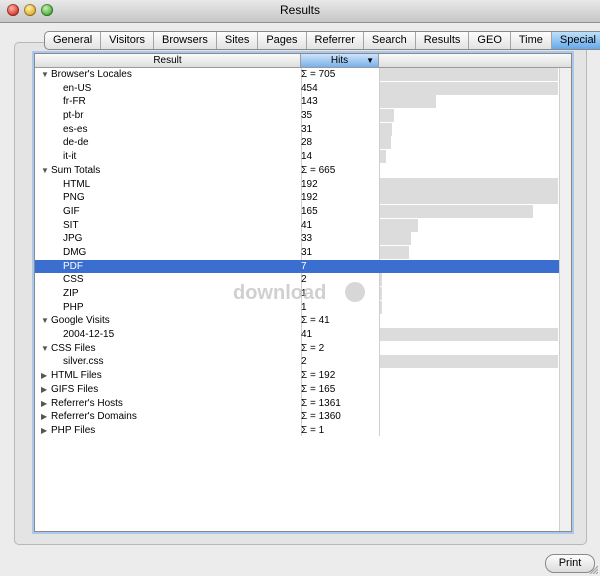 The image size is (600, 576). I want to click on group-row: ▶ Referrer's Domains Σ = 1360, so click(303, 417).